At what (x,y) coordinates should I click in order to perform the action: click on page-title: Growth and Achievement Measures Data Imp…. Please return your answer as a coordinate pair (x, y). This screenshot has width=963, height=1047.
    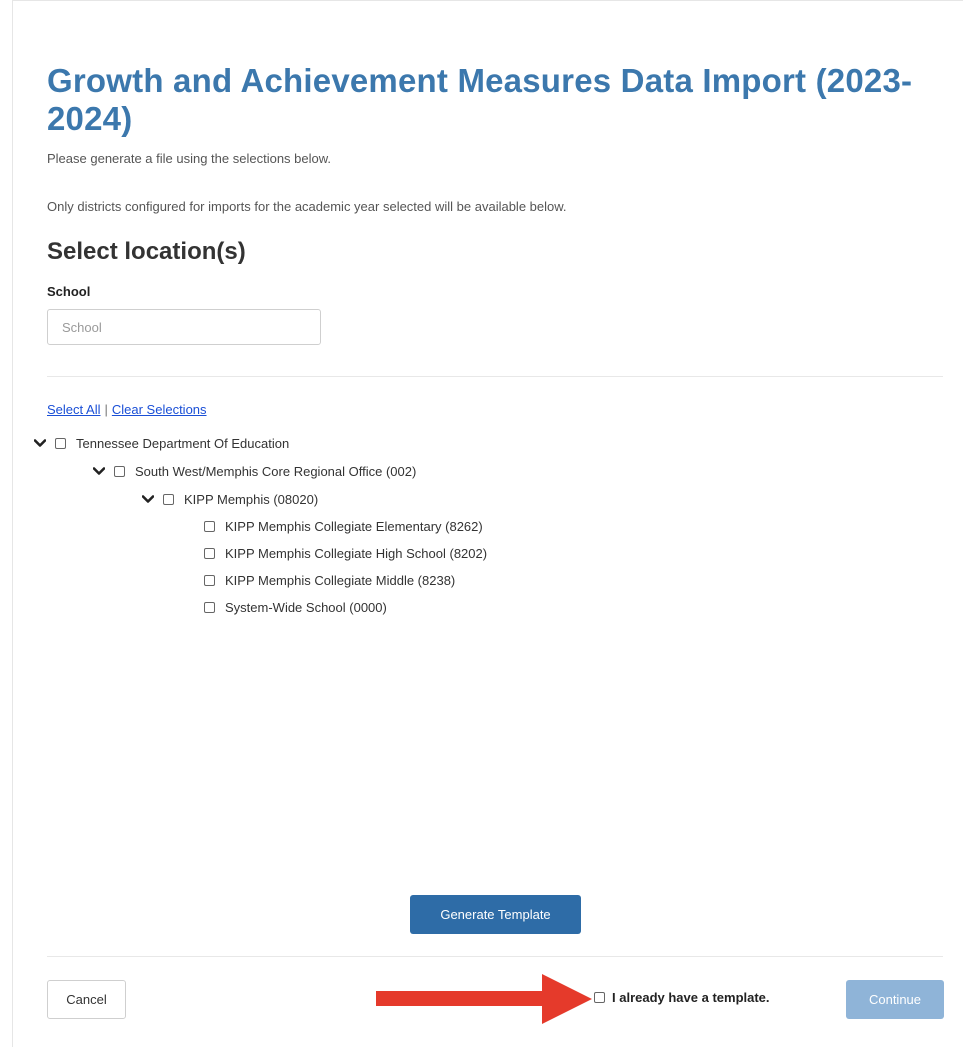
    Looking at the image, I should click on (480, 99).